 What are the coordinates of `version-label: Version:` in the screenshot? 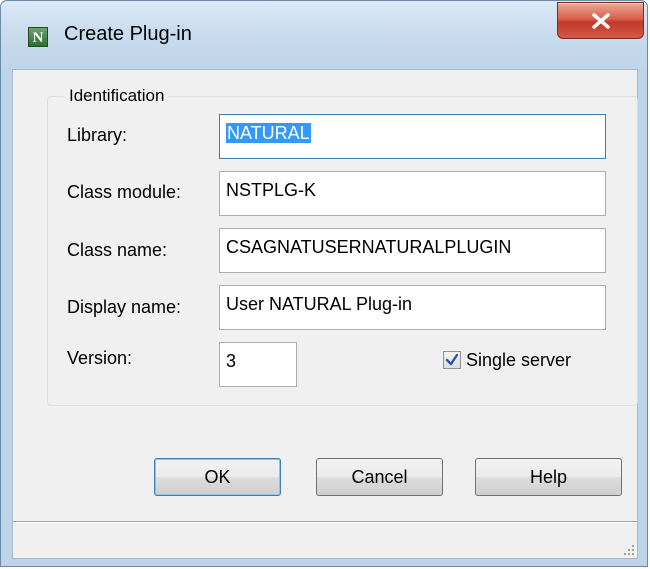 It's located at (100, 358).